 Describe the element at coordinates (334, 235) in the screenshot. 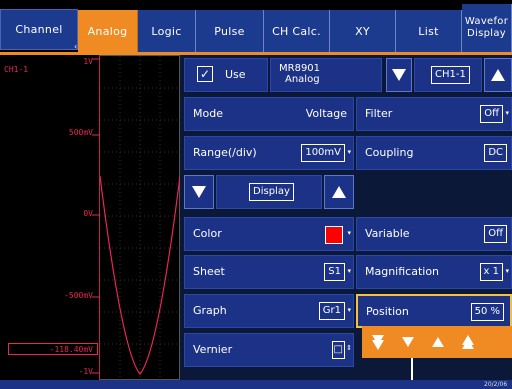

I see `color-swatch` at that location.